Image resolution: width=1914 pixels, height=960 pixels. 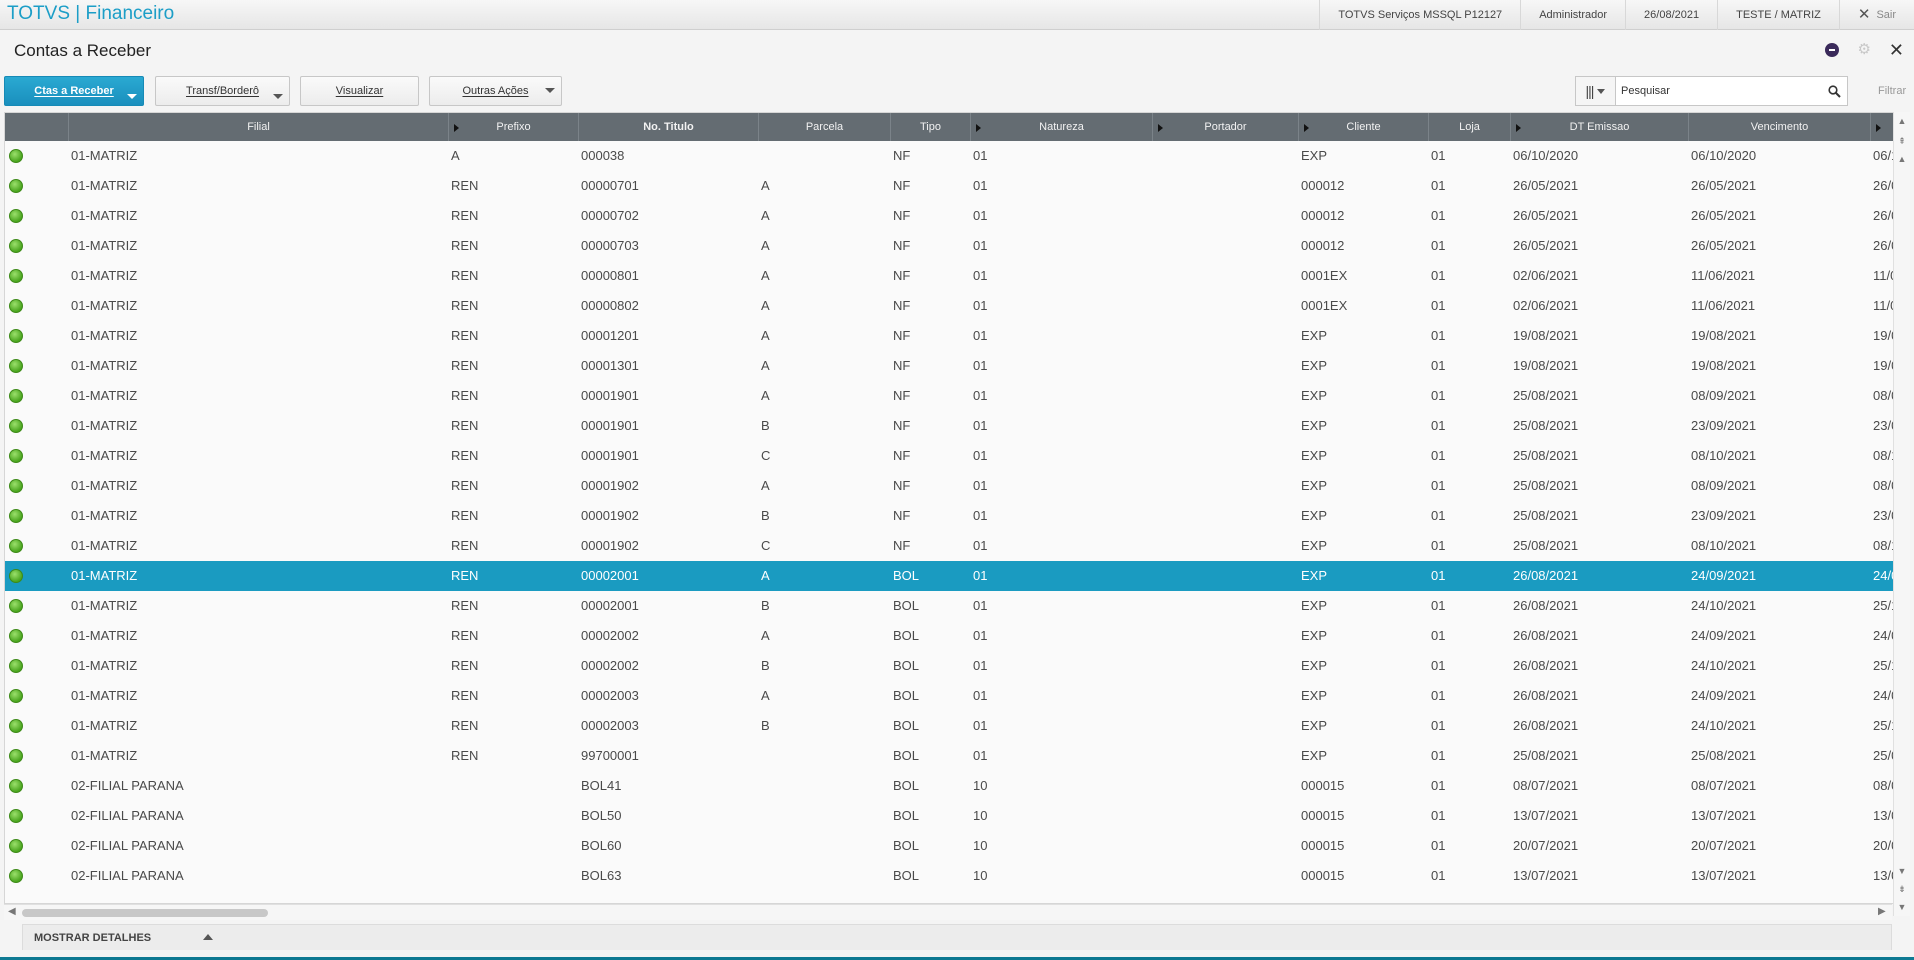 I want to click on columns-selector-button: |||, so click(x=1596, y=91).